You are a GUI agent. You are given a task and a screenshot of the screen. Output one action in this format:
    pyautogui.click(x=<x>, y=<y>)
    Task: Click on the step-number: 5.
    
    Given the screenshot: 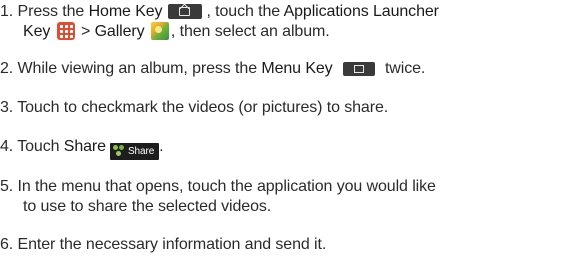 What is the action you would take?
    pyautogui.click(x=7, y=186)
    